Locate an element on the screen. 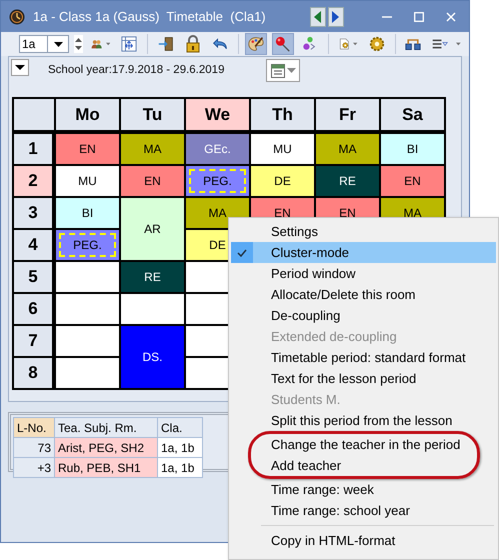  palette-icon is located at coordinates (256, 44).